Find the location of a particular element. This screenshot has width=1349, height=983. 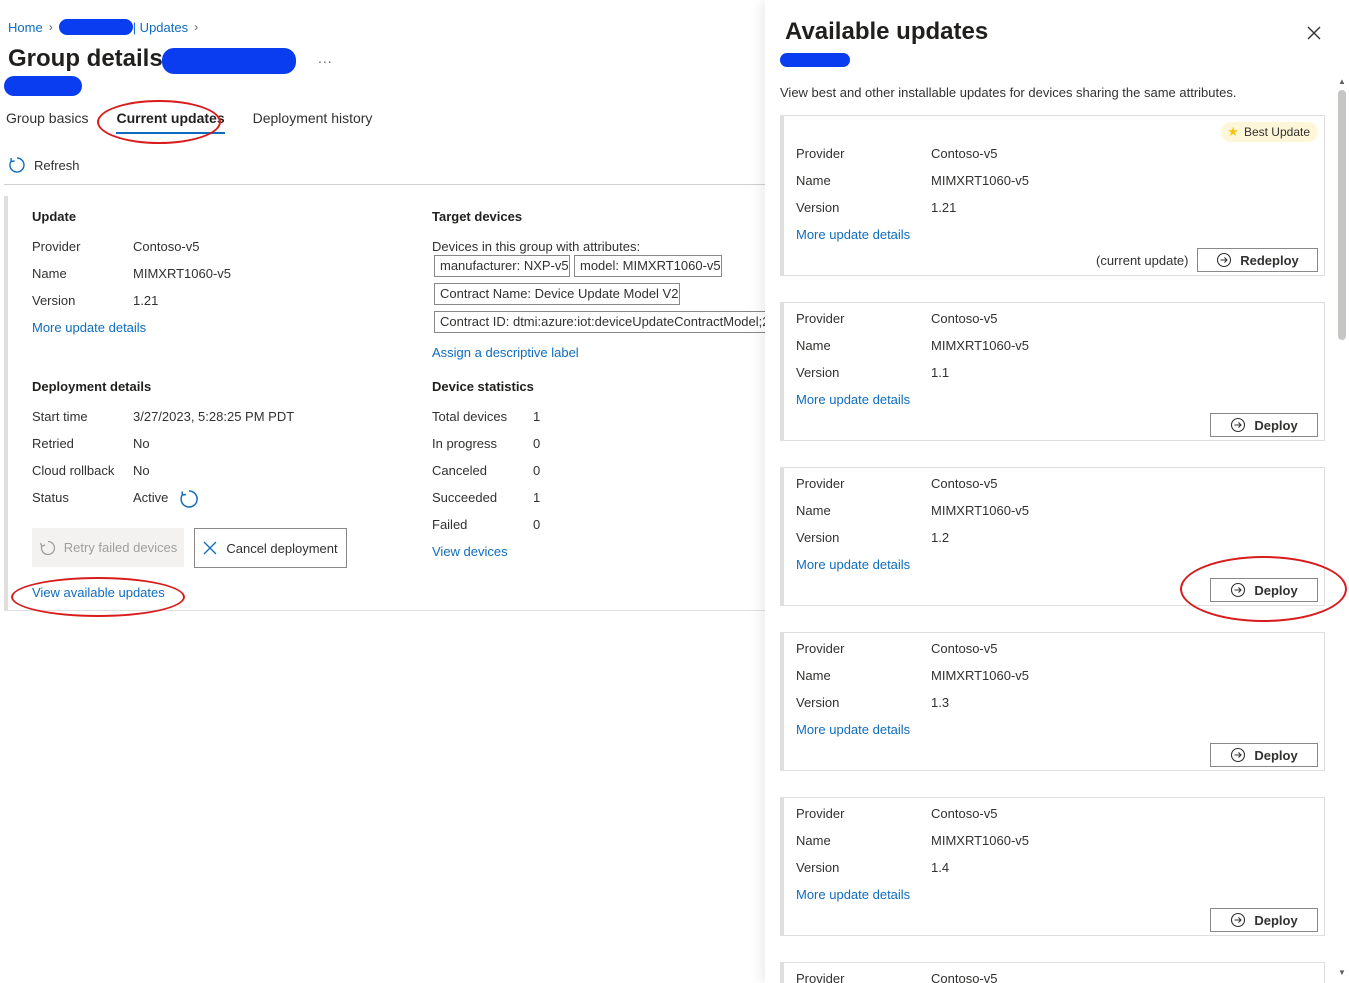

total-devices-value: 1 is located at coordinates (537, 416).